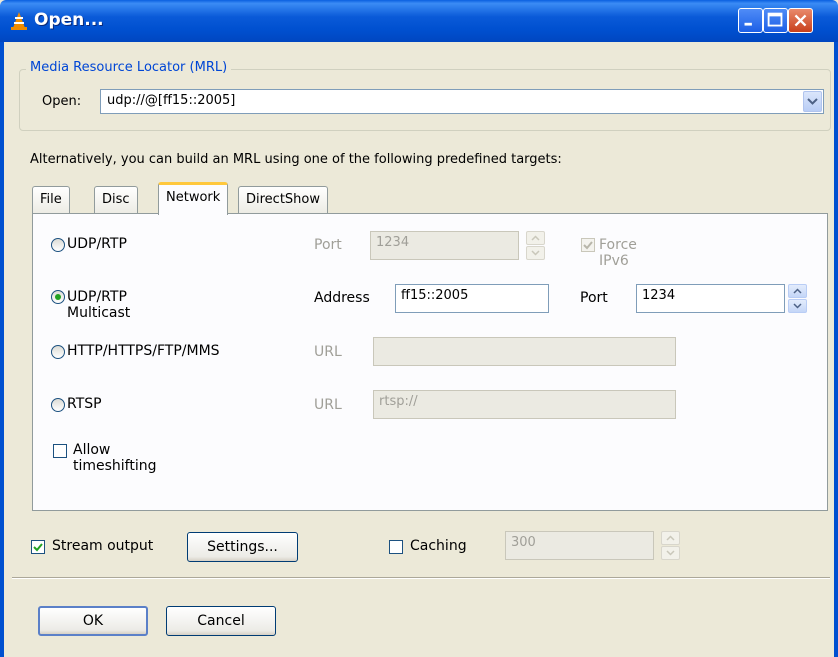 This screenshot has height=657, width=838. I want to click on allow-timeshifting-label: Allow timeshifting, so click(115, 458).